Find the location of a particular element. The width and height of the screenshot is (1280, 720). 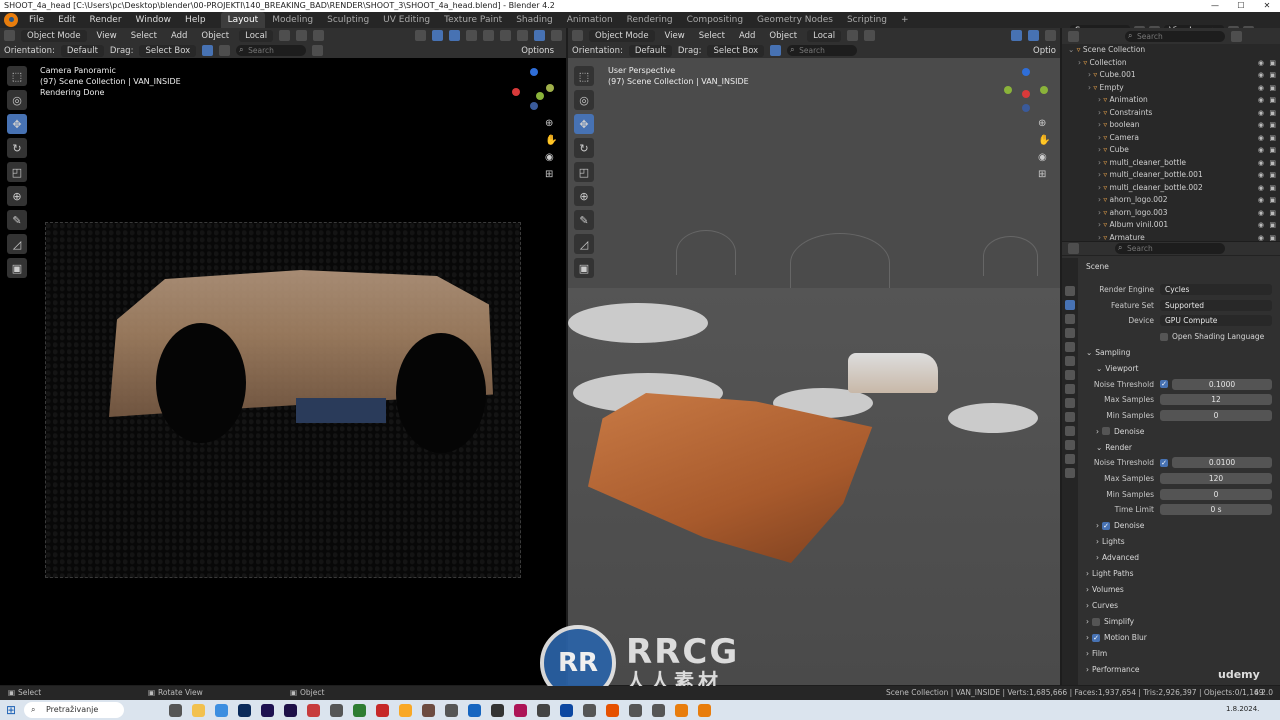

right-view-menu: View is located at coordinates (675, 36).